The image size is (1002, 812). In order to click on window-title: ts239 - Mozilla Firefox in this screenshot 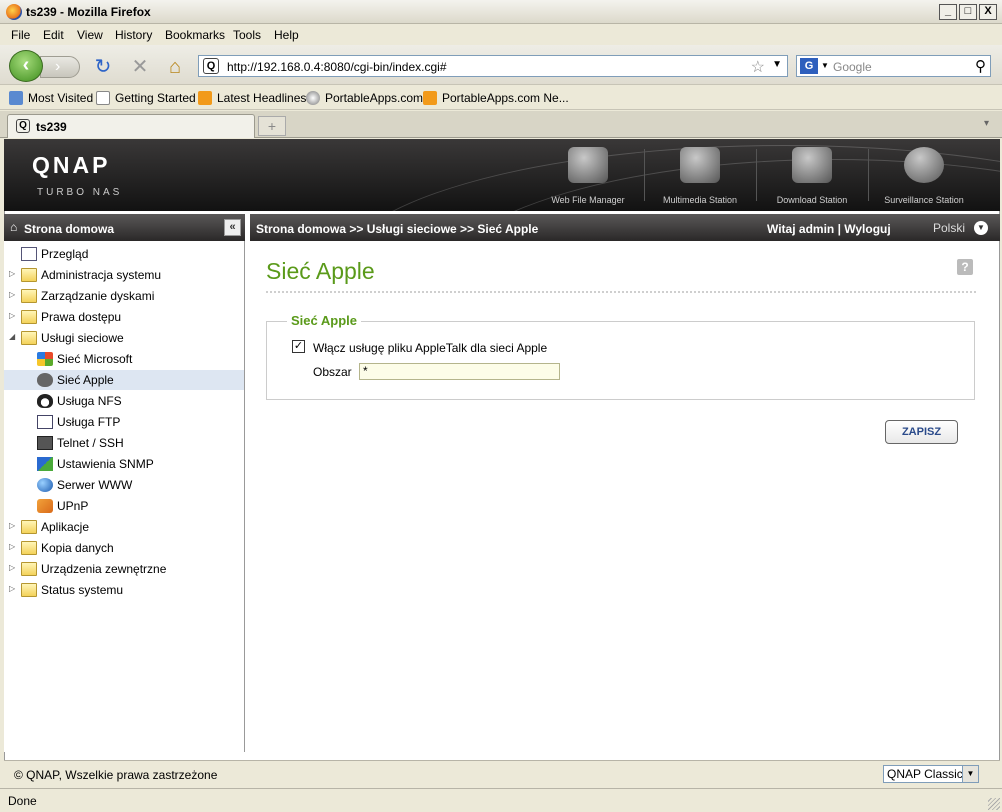, I will do `click(88, 12)`.